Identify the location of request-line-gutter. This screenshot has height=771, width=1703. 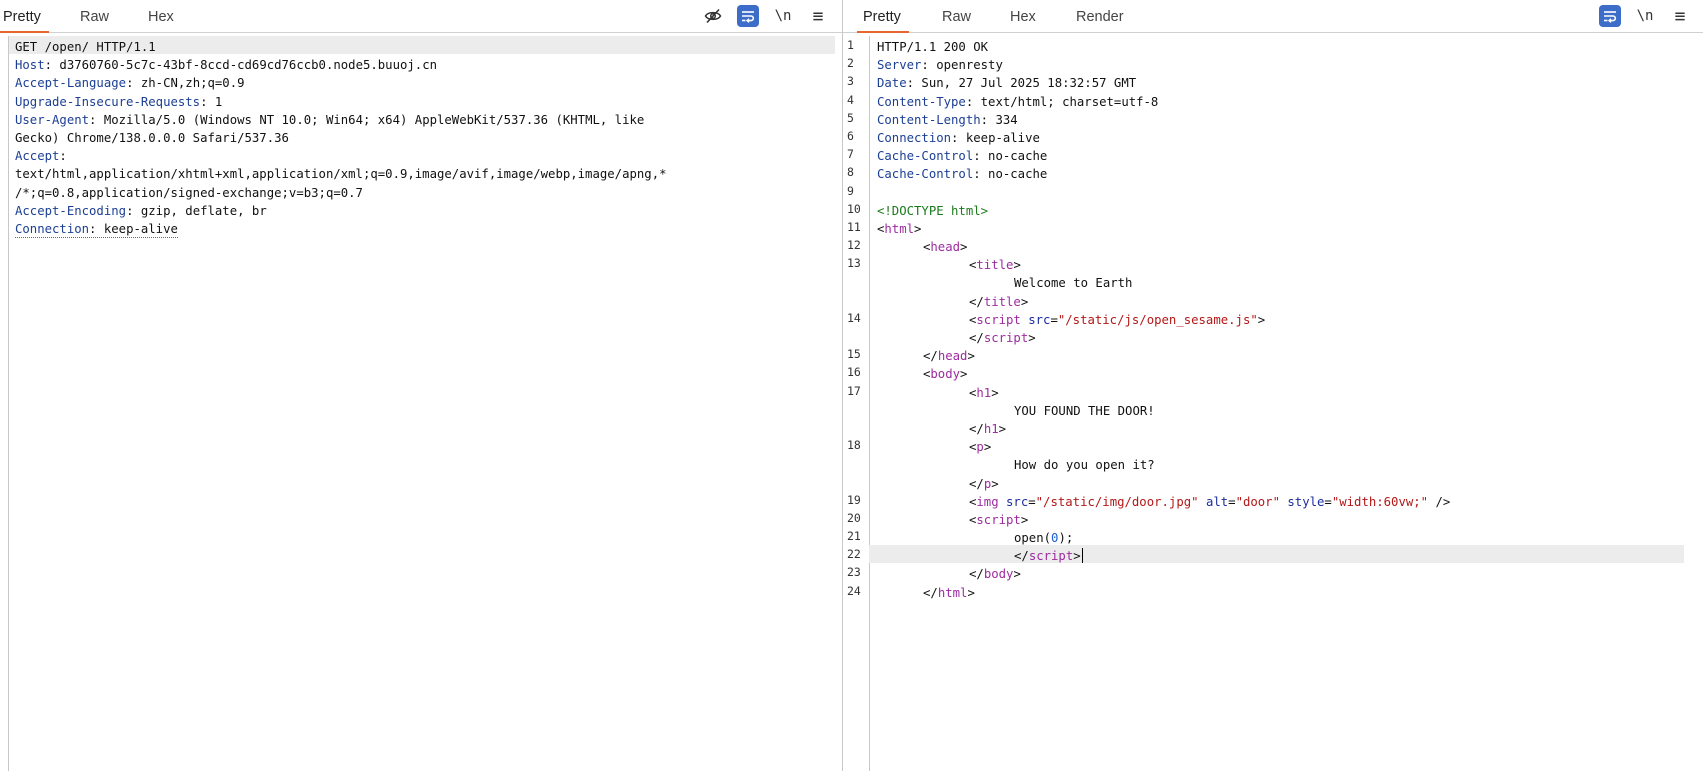
(4, 403).